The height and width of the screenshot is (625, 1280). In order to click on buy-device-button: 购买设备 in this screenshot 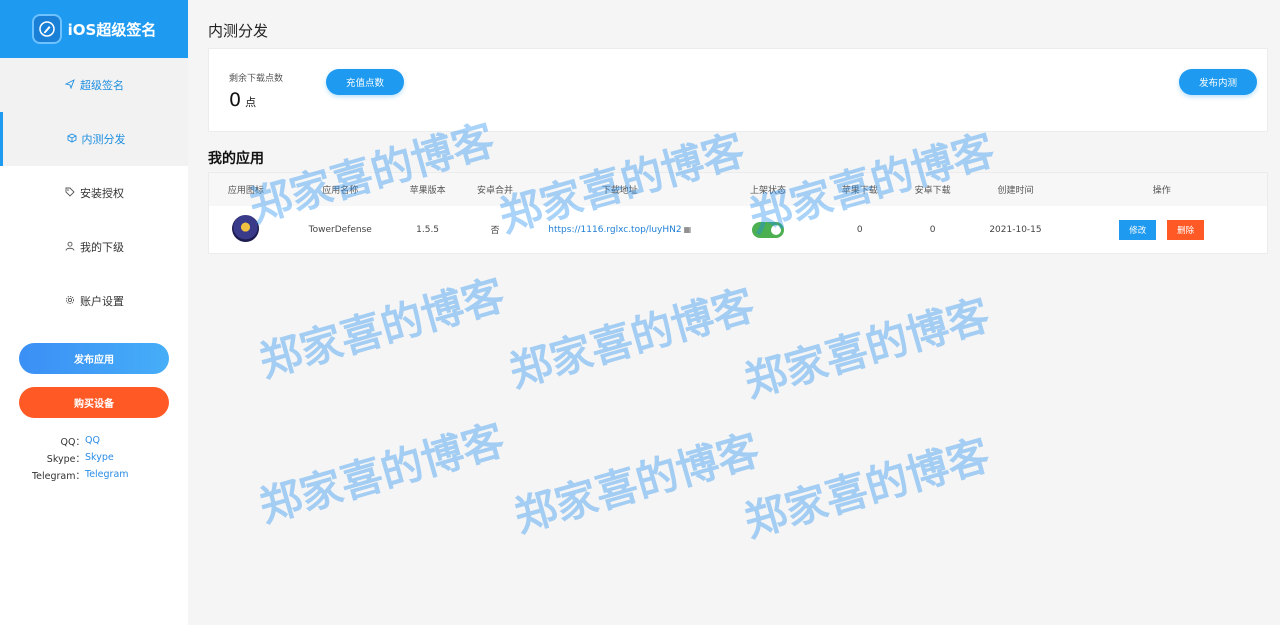, I will do `click(94, 402)`.